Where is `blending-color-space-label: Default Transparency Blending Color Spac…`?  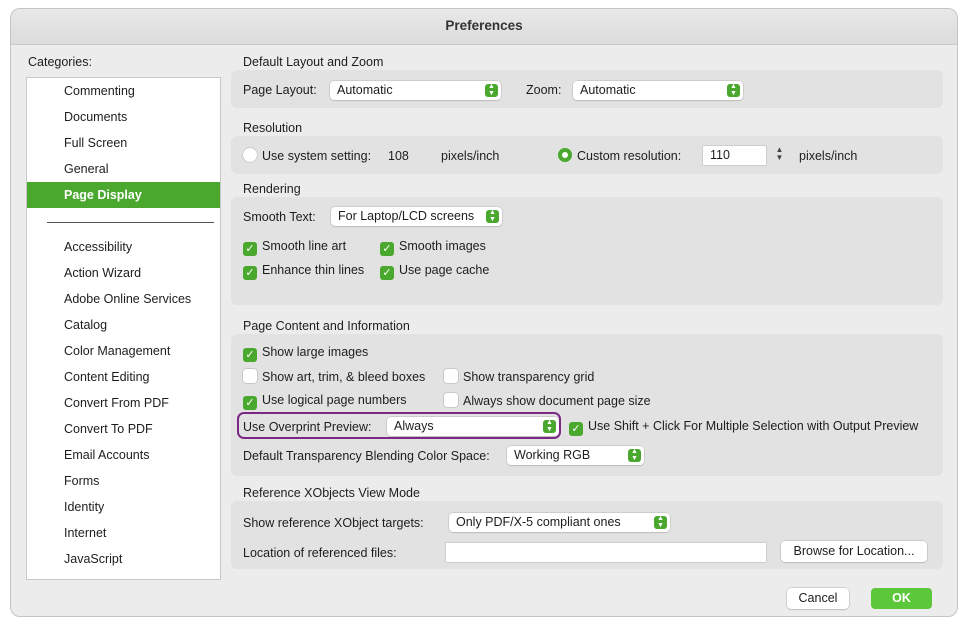
blending-color-space-label: Default Transparency Blending Color Spac… is located at coordinates (366, 456).